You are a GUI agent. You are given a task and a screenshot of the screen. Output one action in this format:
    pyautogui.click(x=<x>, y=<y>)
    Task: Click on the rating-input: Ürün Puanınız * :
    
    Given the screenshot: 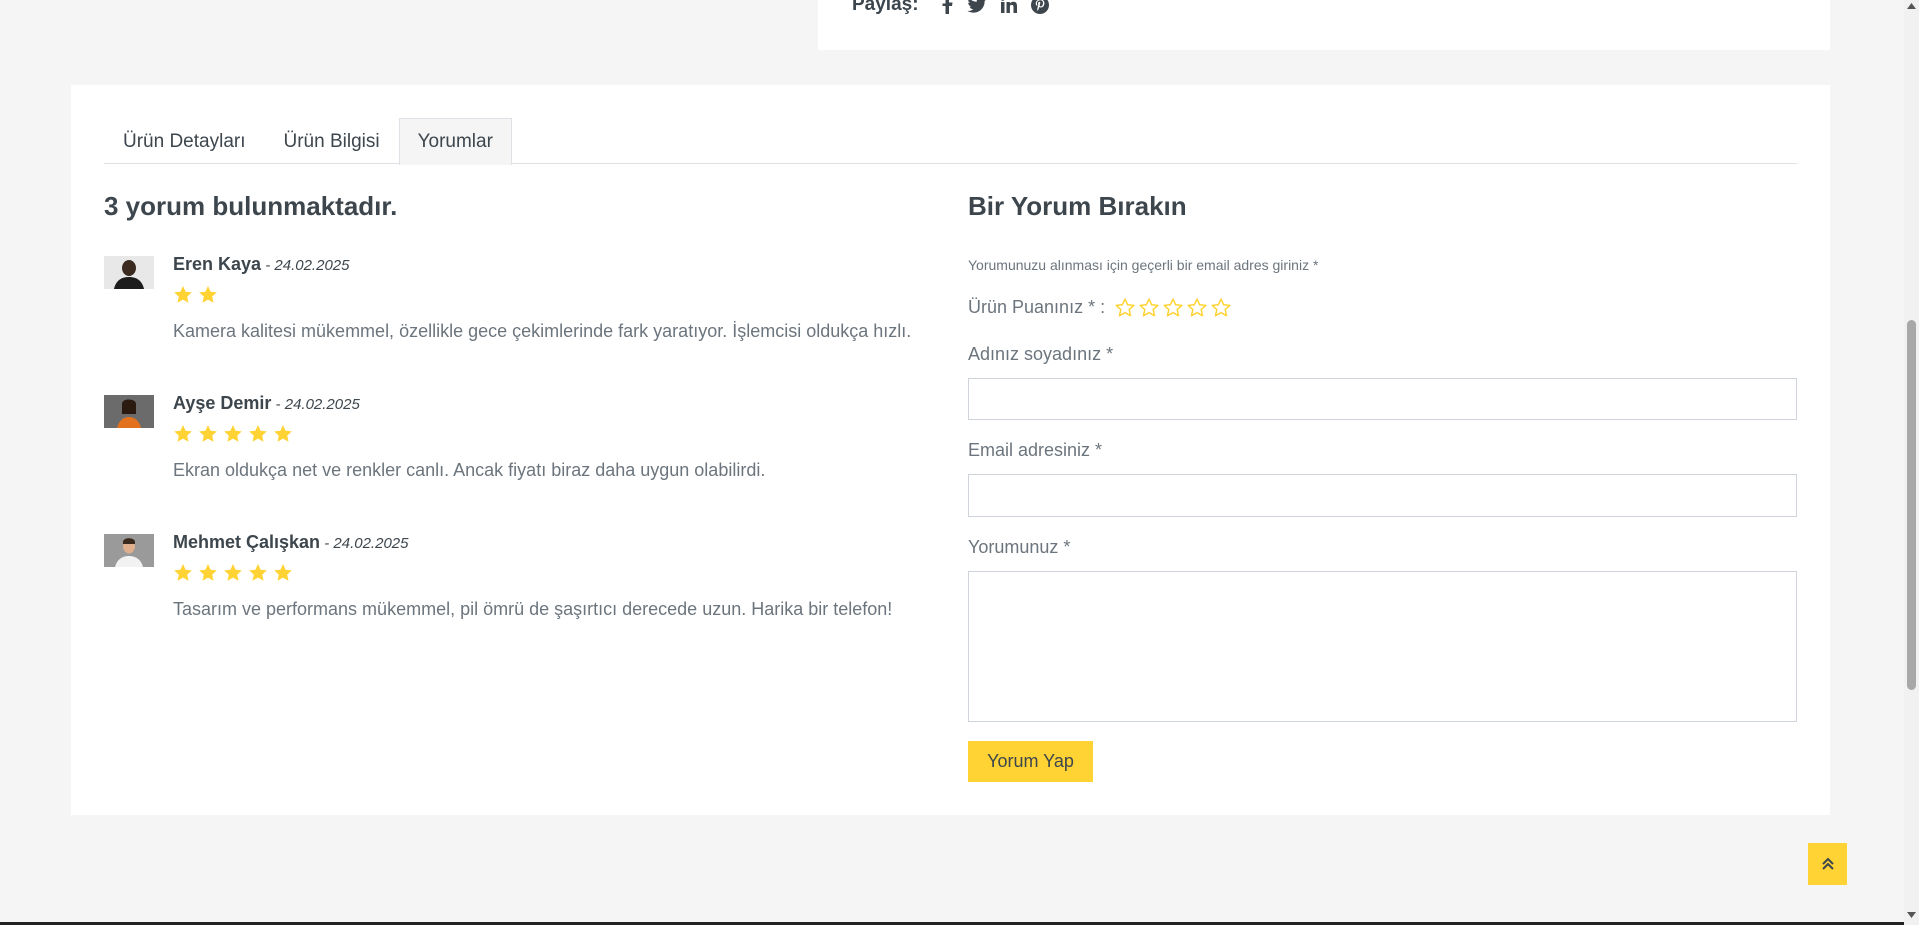 What is the action you would take?
    pyautogui.click(x=1099, y=307)
    